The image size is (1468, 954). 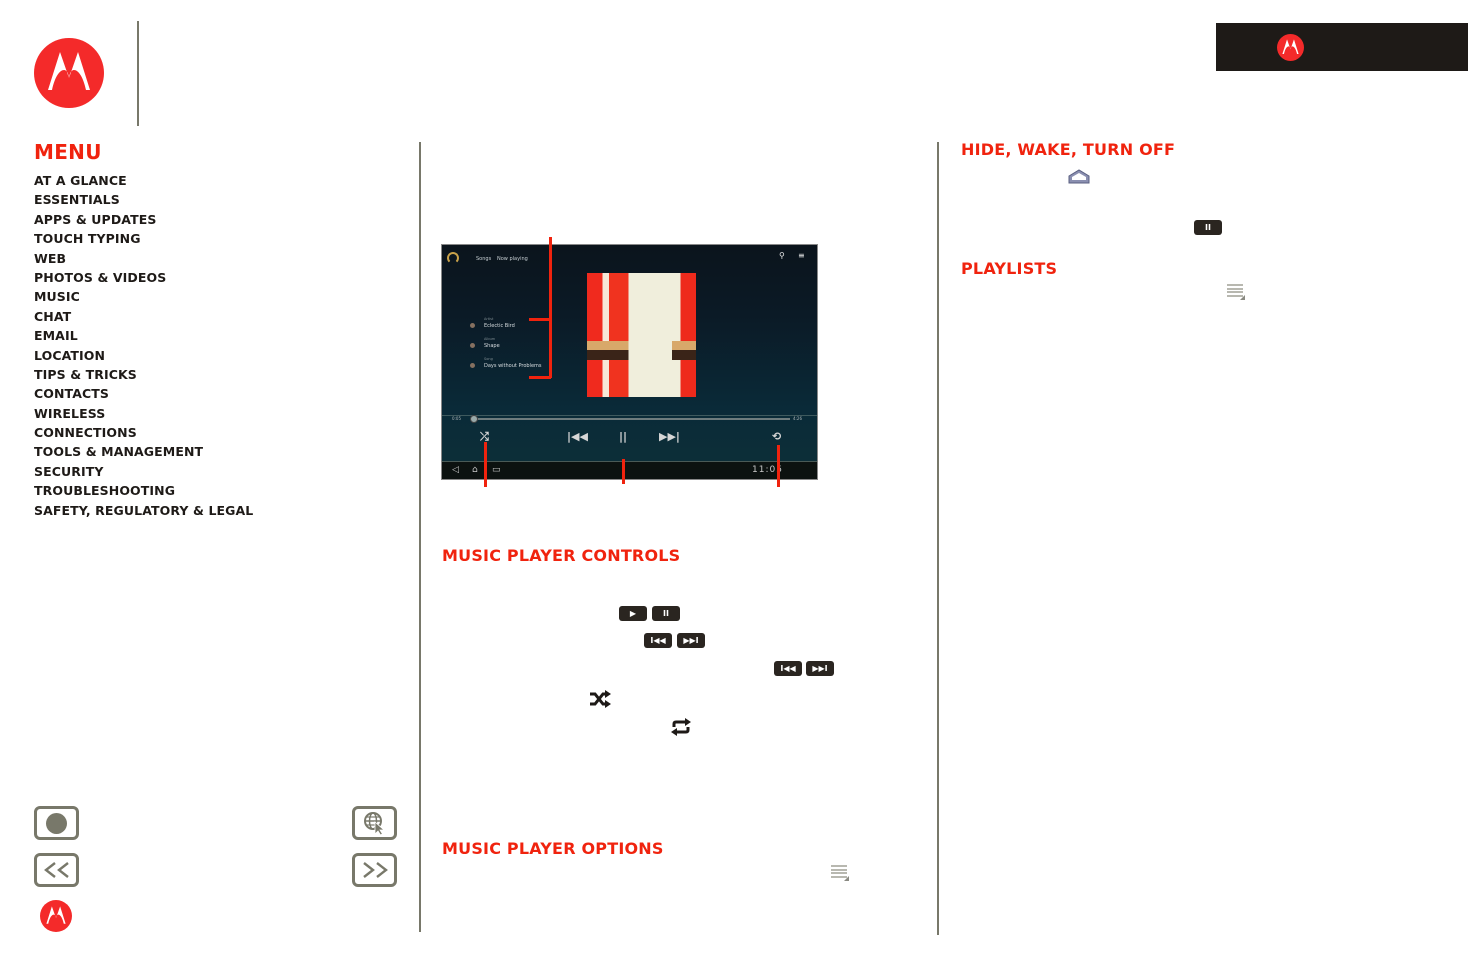 What do you see at coordinates (484, 259) in the screenshot?
I see `tab-songs: Songs` at bounding box center [484, 259].